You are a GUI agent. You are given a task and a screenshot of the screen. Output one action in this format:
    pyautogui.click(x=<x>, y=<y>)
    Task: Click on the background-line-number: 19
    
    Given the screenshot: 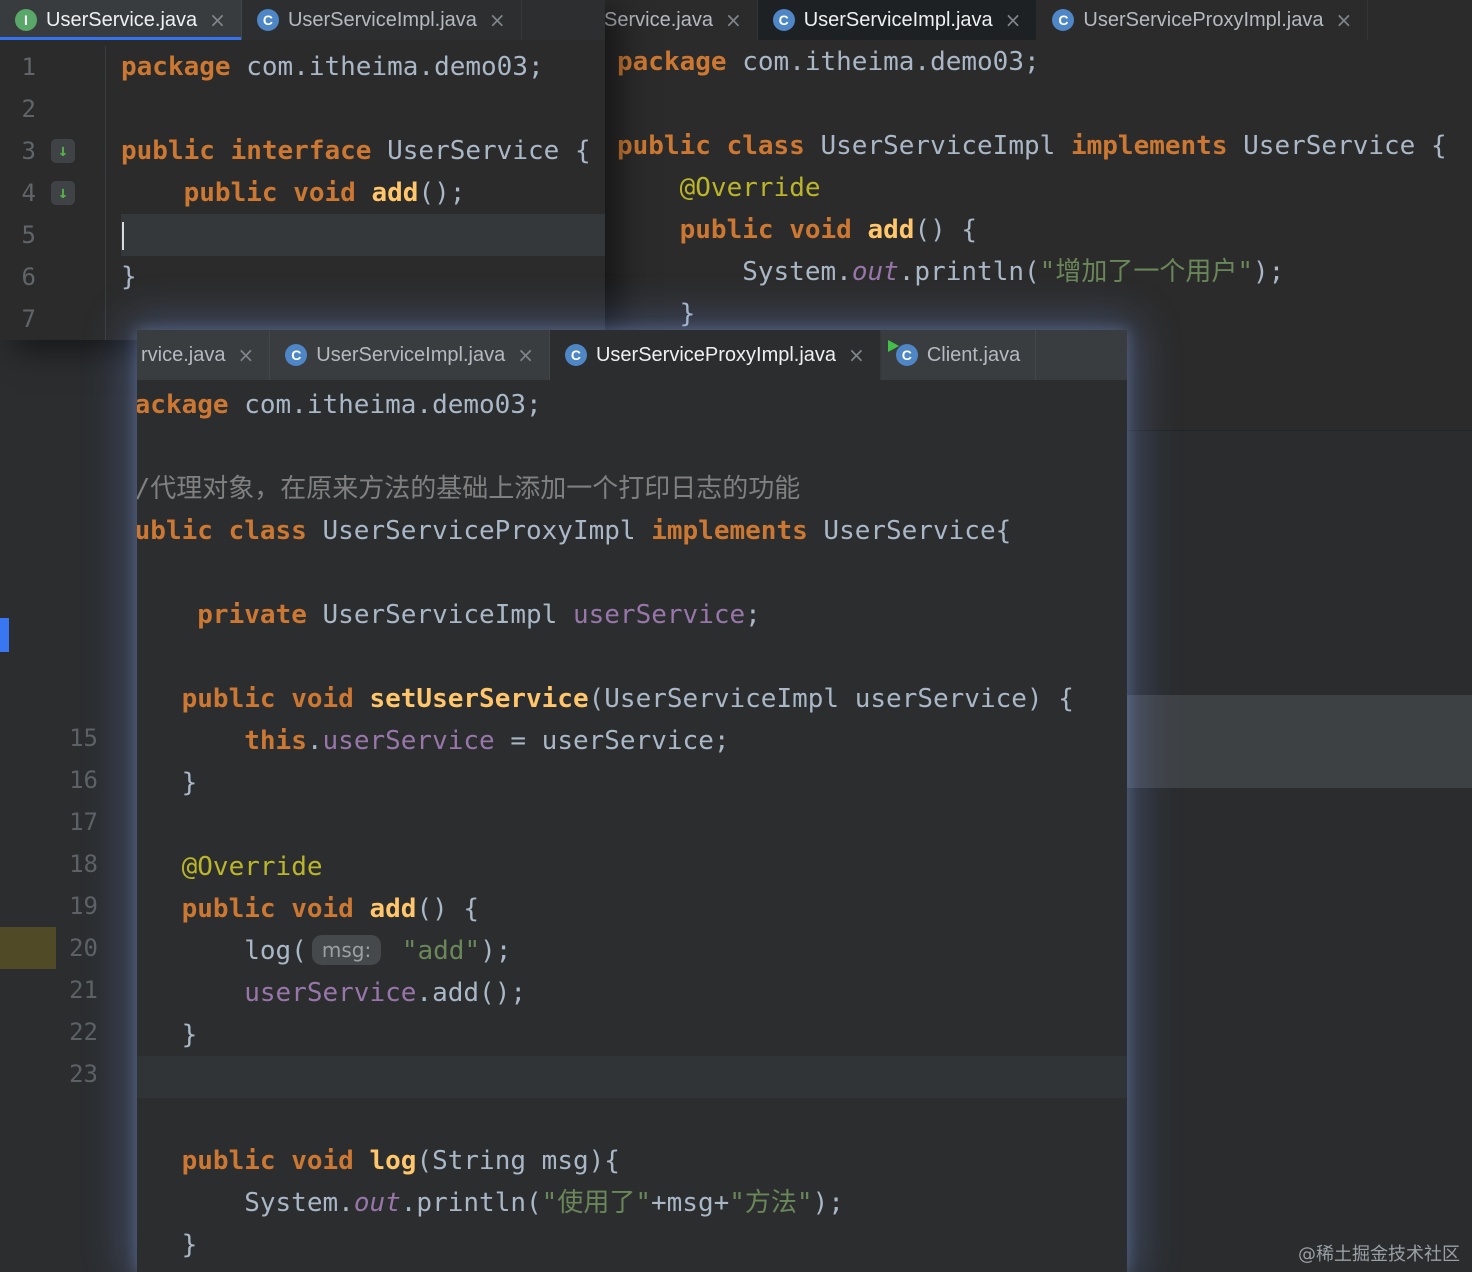 What is the action you would take?
    pyautogui.click(x=83, y=906)
    